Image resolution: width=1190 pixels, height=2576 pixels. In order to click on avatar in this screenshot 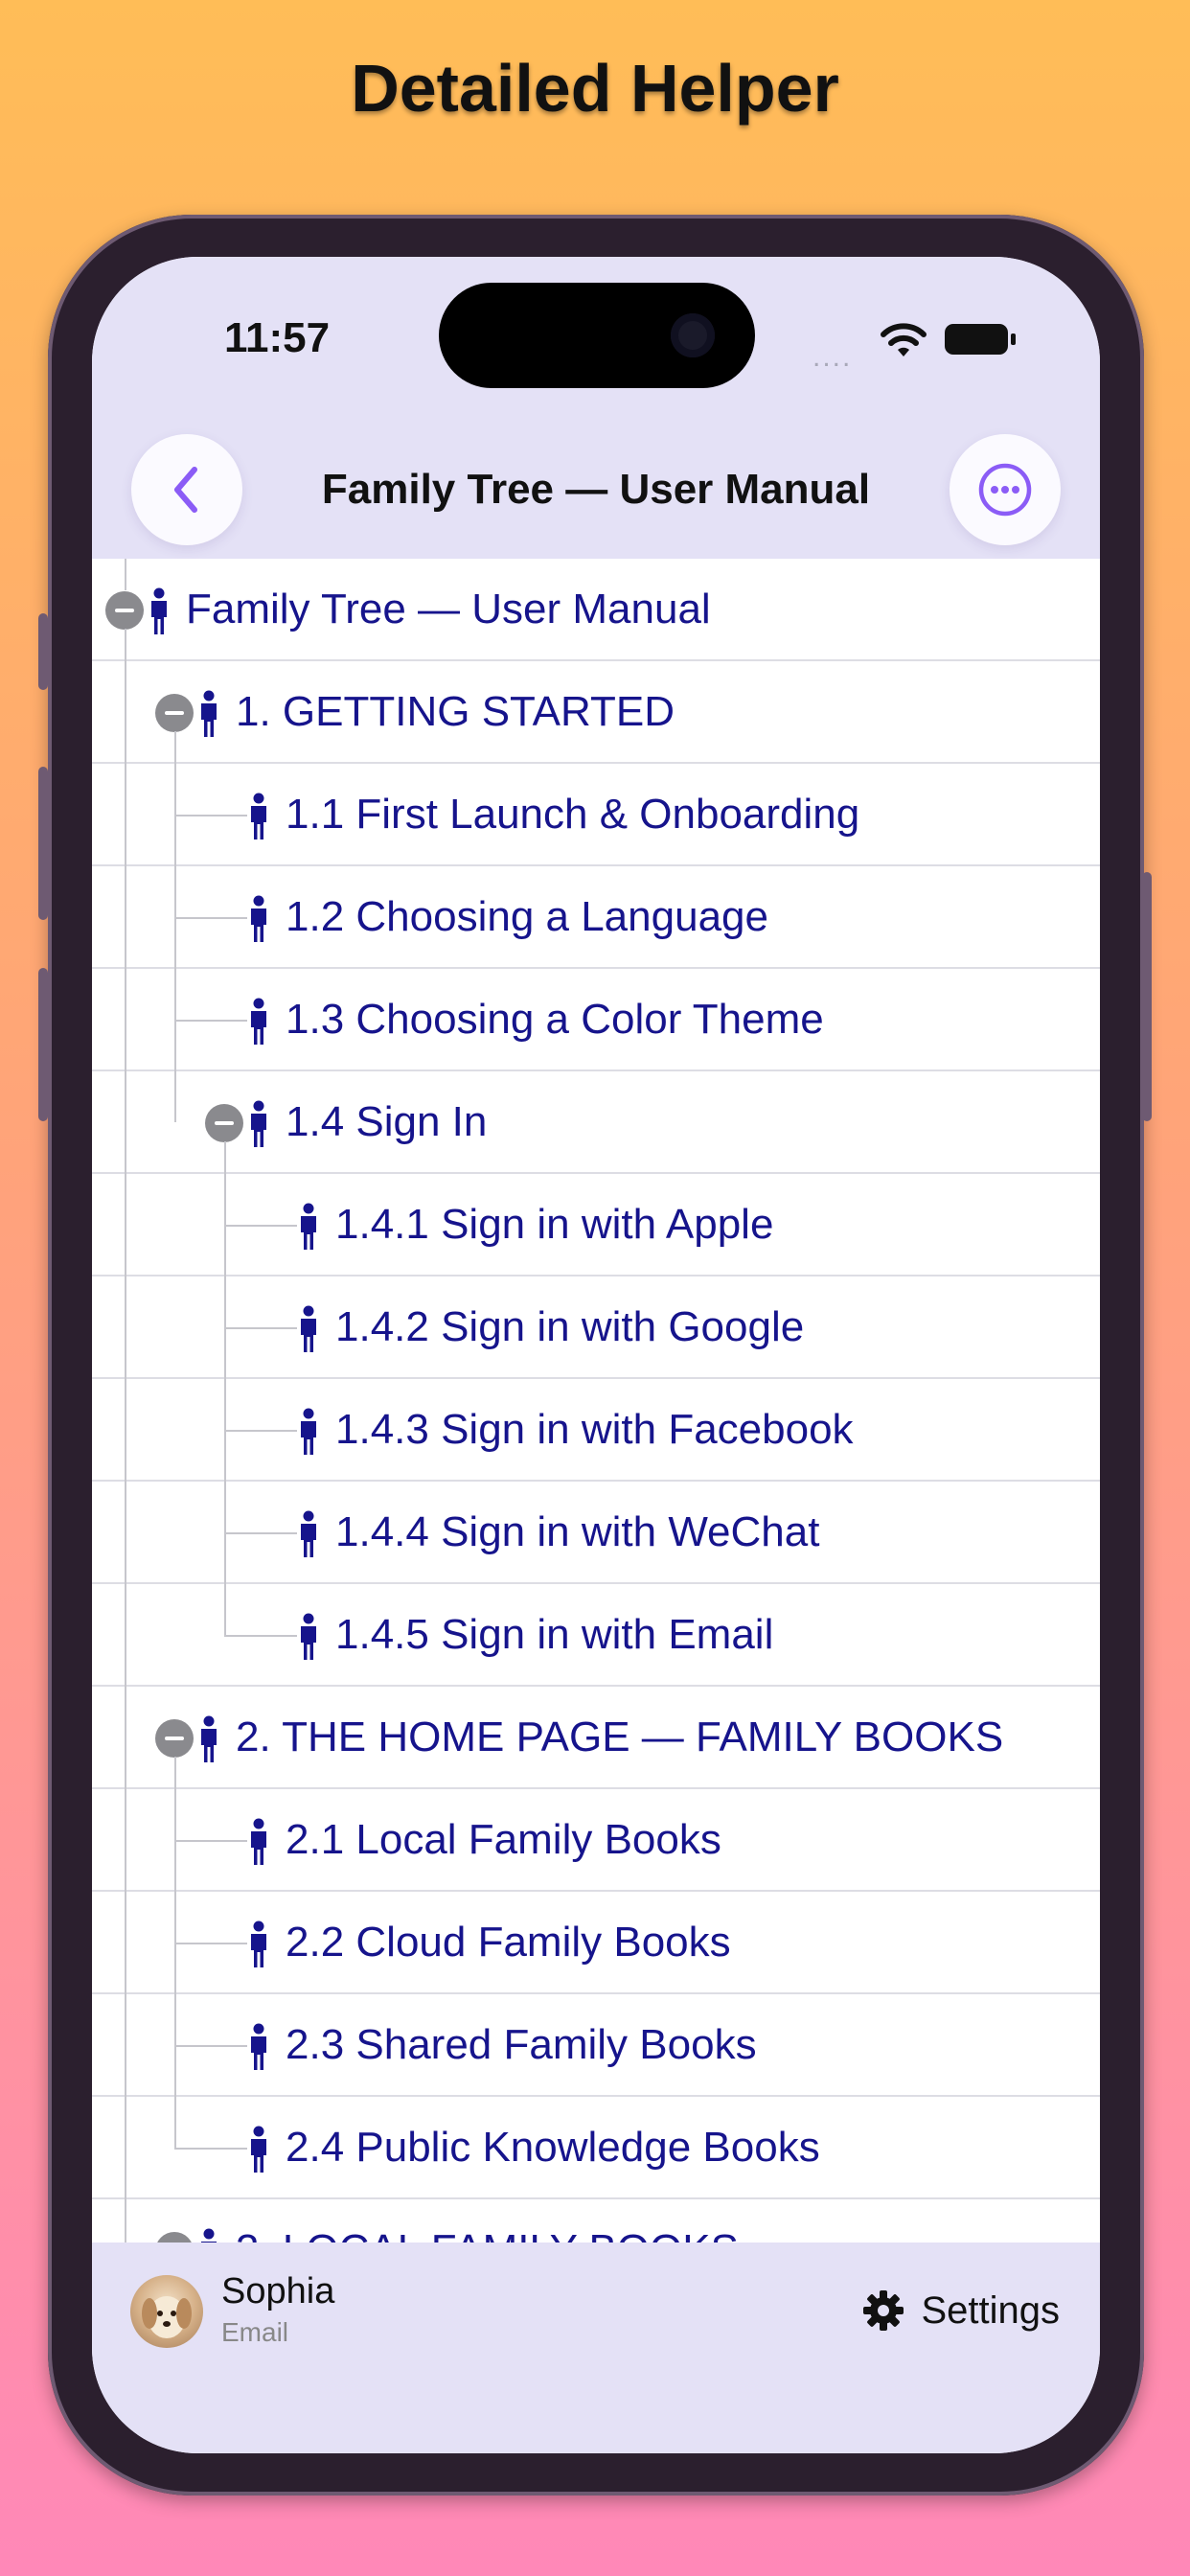, I will do `click(167, 2311)`.